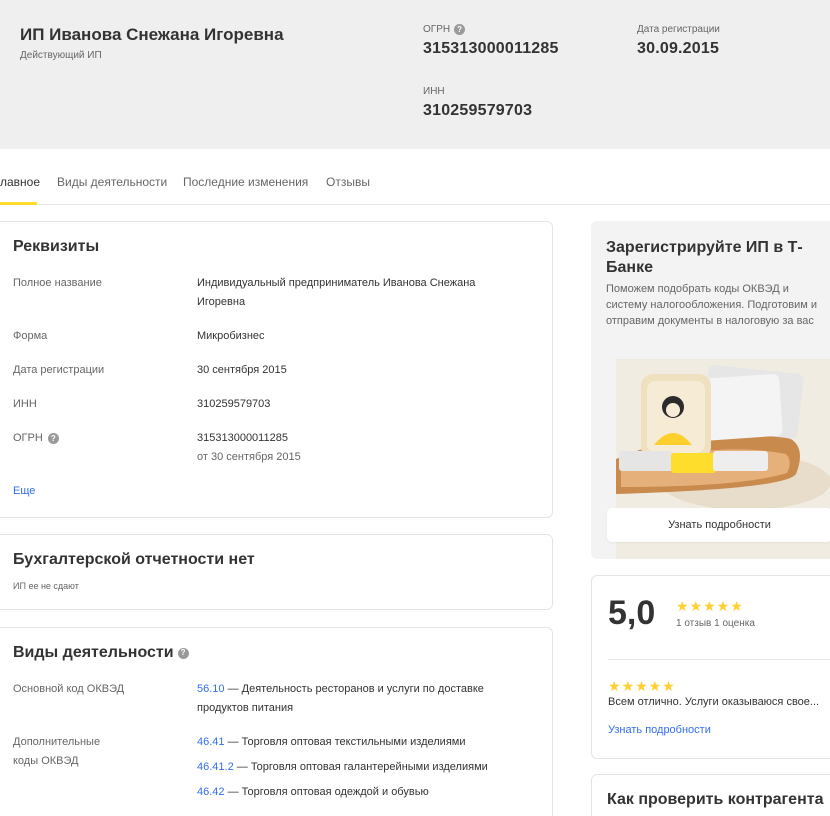  Describe the element at coordinates (59, 370) in the screenshot. I see `reg-date-label: Дата регистрации` at that location.